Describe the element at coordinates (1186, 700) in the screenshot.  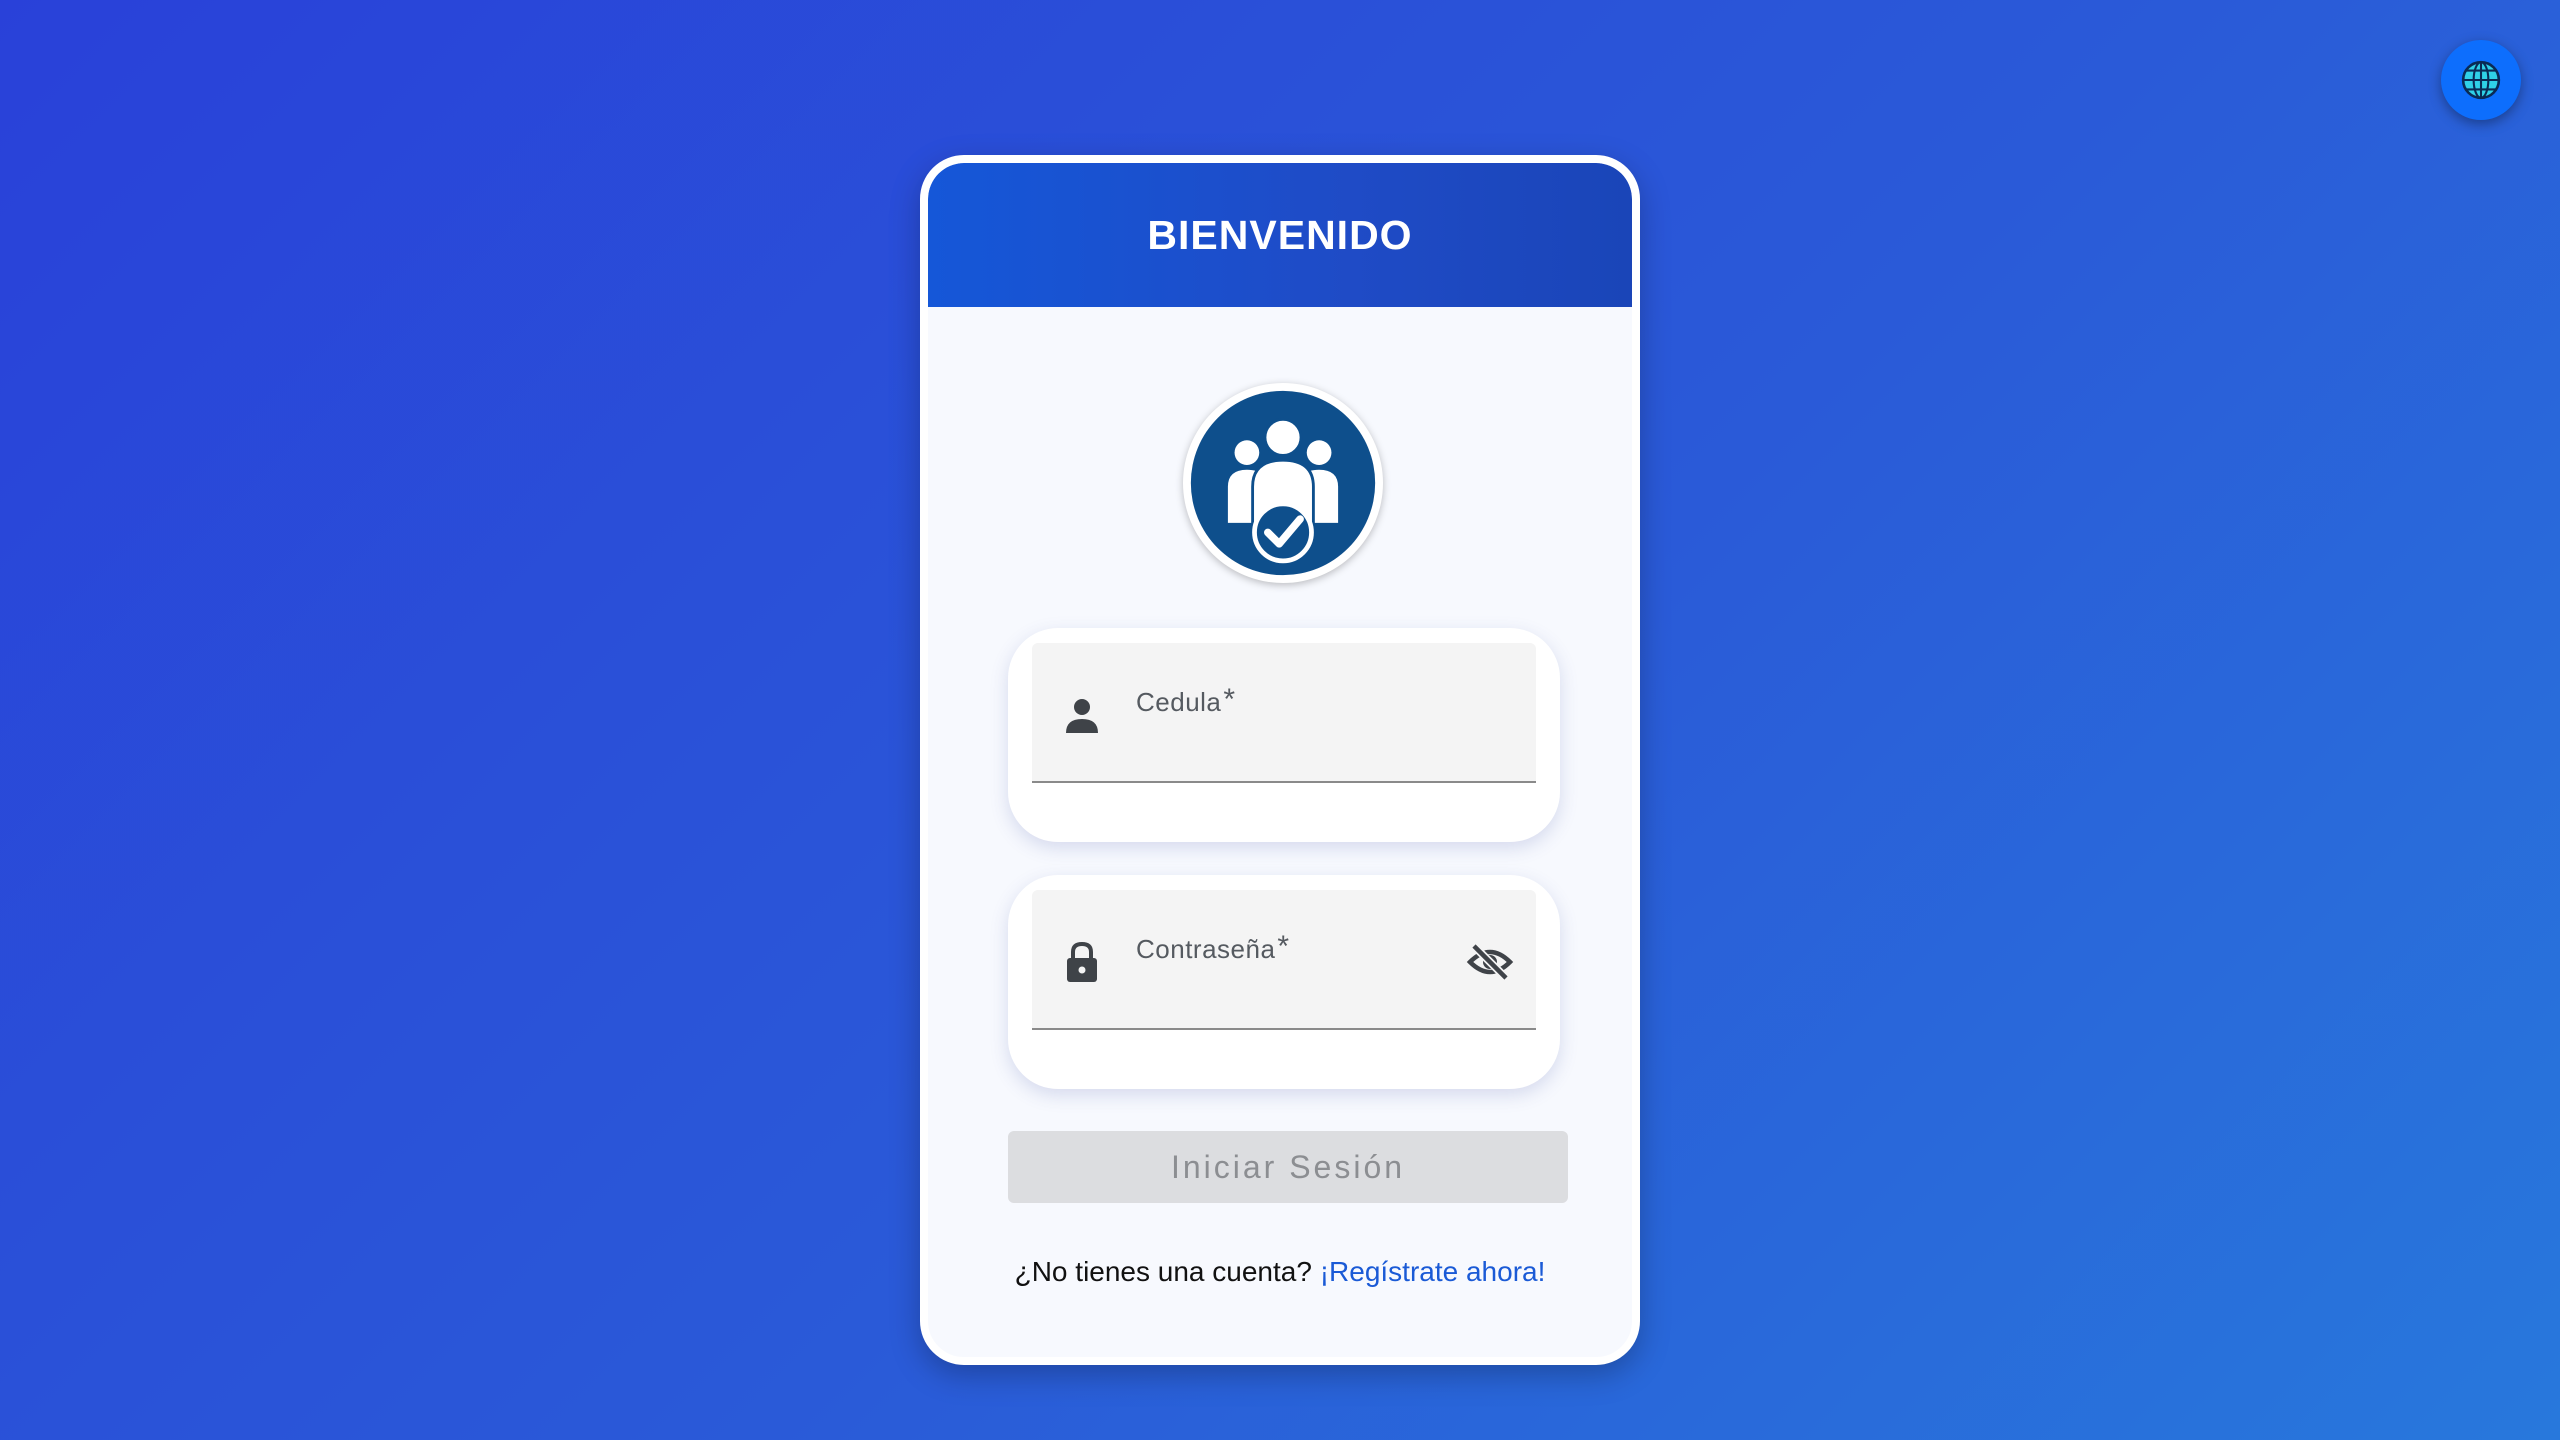
I see `cedula-label: Cedula*` at that location.